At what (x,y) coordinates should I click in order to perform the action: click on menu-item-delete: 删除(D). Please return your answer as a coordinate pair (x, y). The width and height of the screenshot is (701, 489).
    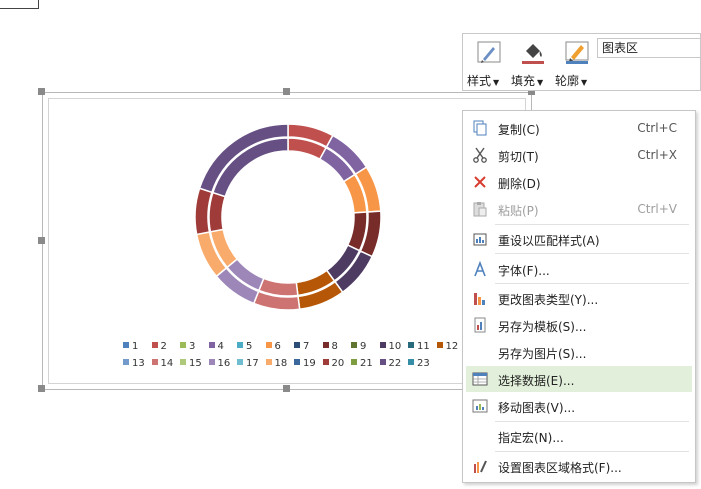
    Looking at the image, I should click on (579, 182).